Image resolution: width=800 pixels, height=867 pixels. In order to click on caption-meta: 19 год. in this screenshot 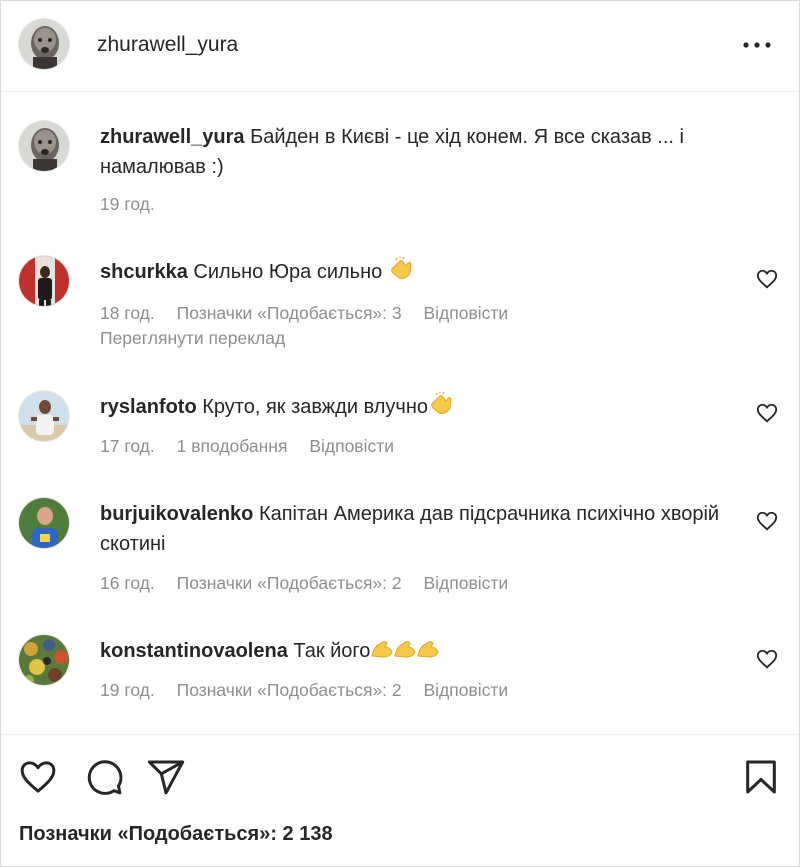, I will do `click(136, 204)`.